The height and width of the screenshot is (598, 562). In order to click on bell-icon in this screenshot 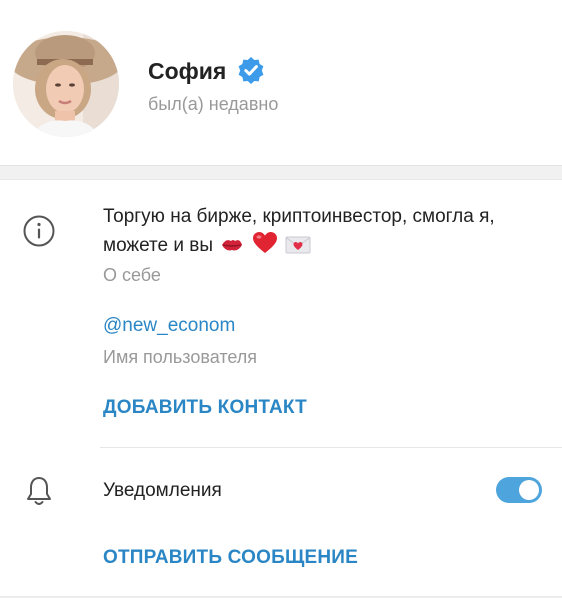, I will do `click(39, 491)`.